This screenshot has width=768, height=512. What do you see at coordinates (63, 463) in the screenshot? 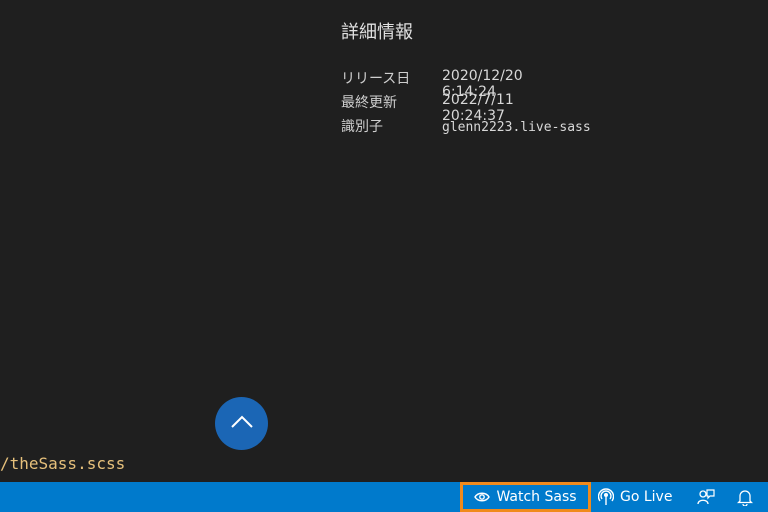
I see `editor-file-path: /theSass.scss` at bounding box center [63, 463].